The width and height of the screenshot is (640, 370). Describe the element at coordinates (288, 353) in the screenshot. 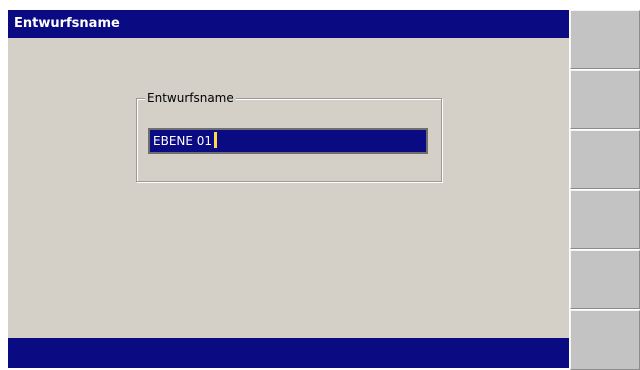

I see `status-bar` at that location.